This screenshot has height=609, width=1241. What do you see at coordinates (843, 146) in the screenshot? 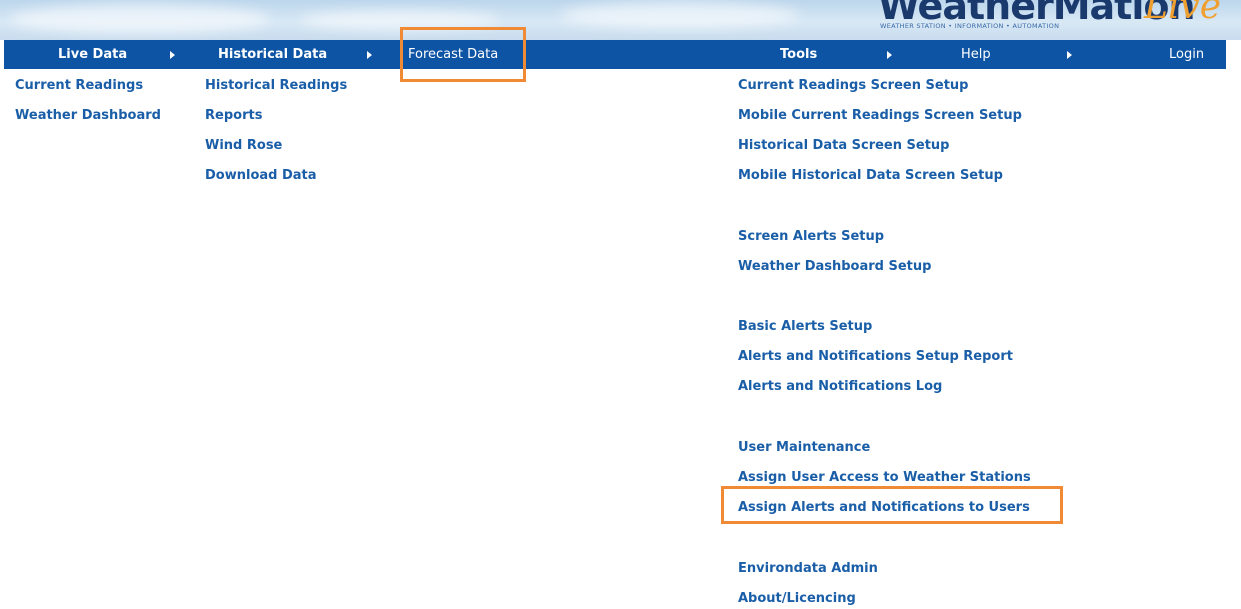
I see `menu-historical-data-screen-setup: Historical Data Screen Setup` at bounding box center [843, 146].